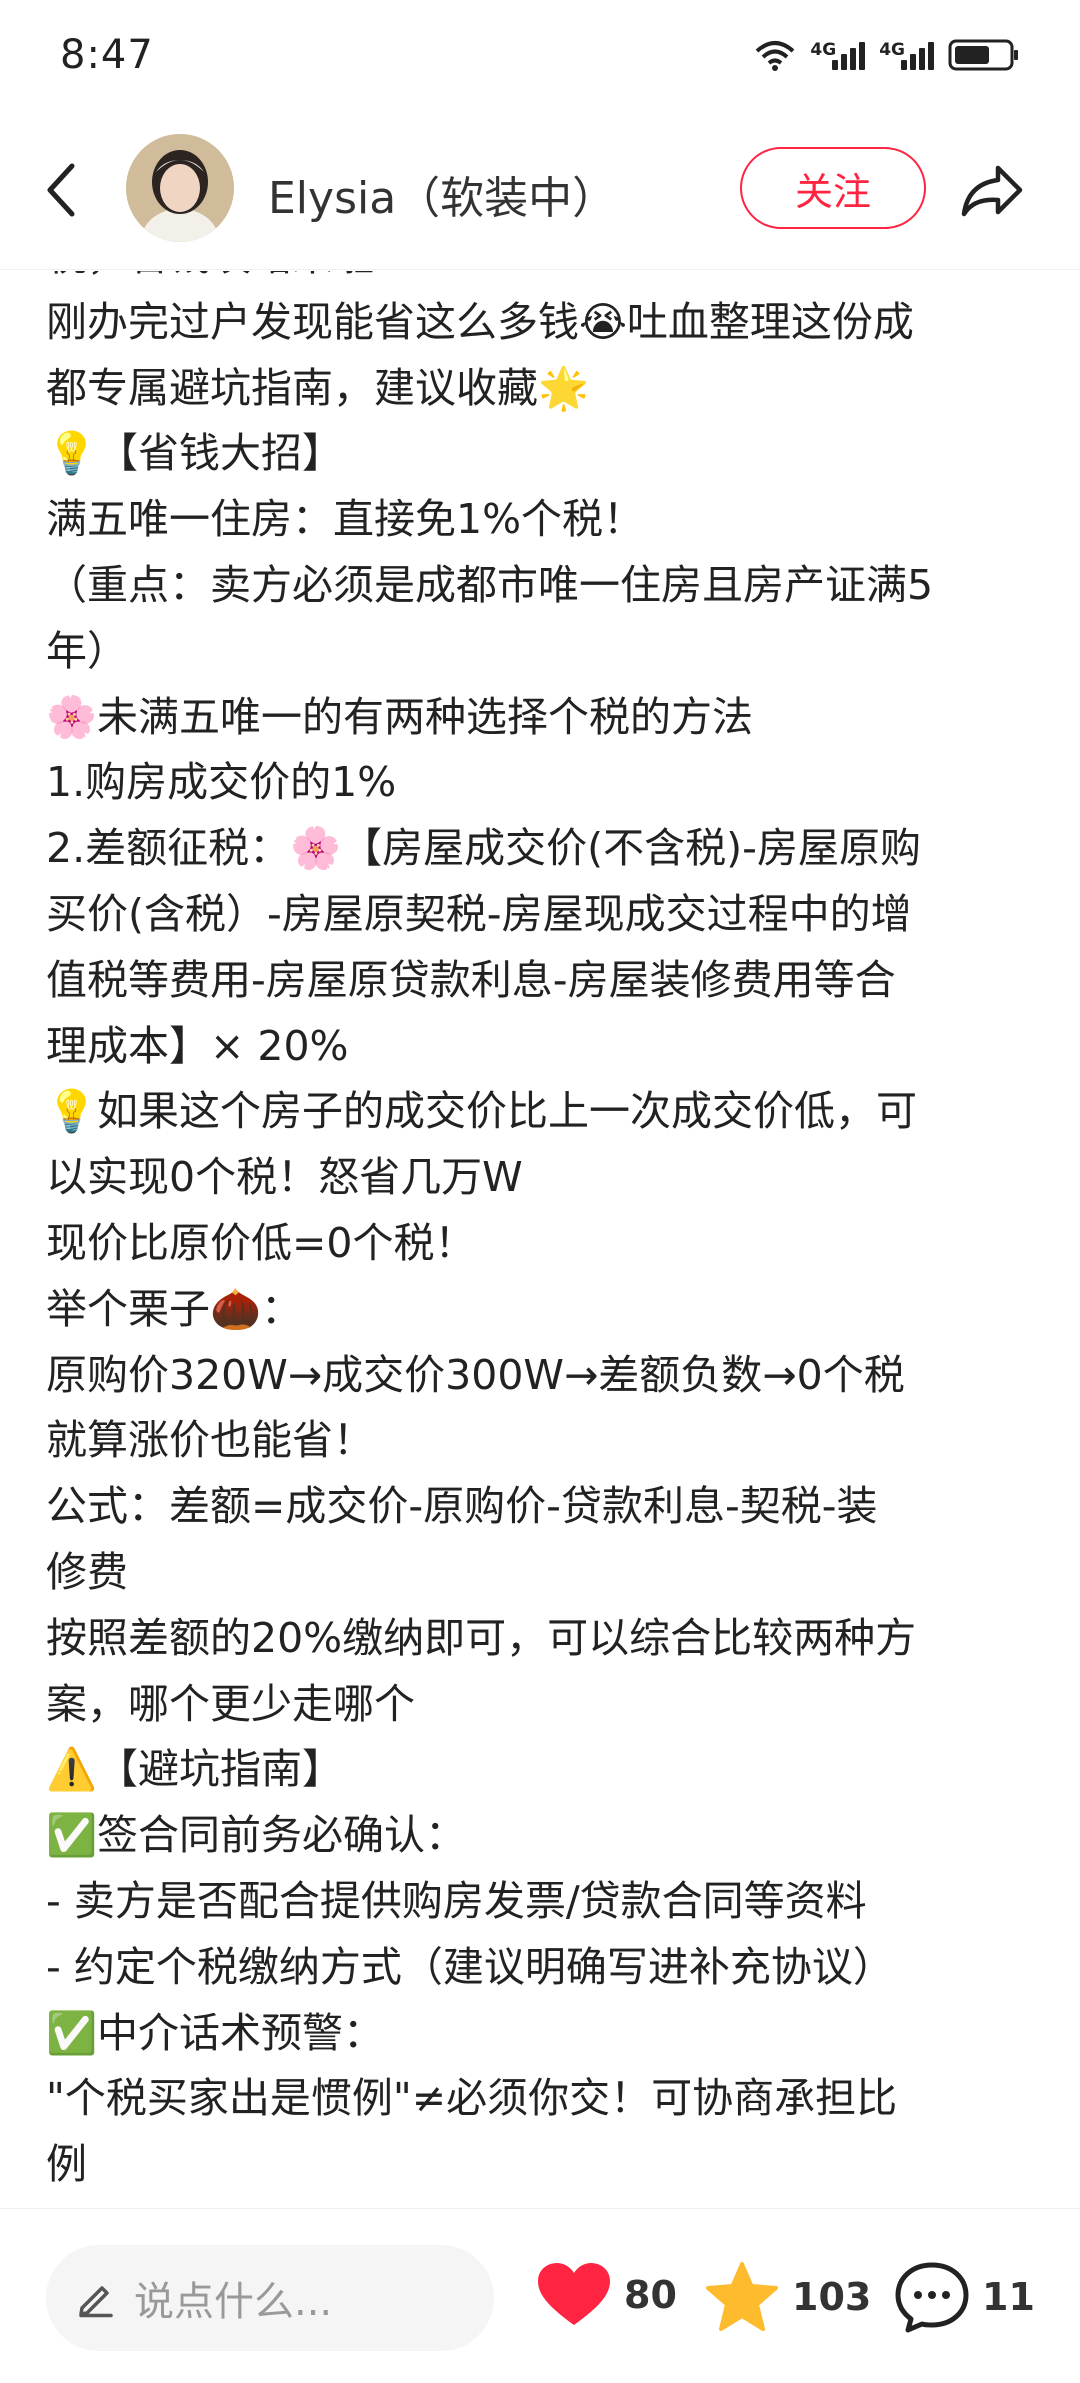 The height and width of the screenshot is (2383, 1080). Describe the element at coordinates (540, 55) in the screenshot. I see `status-bar: 8:47 4G 4G` at that location.